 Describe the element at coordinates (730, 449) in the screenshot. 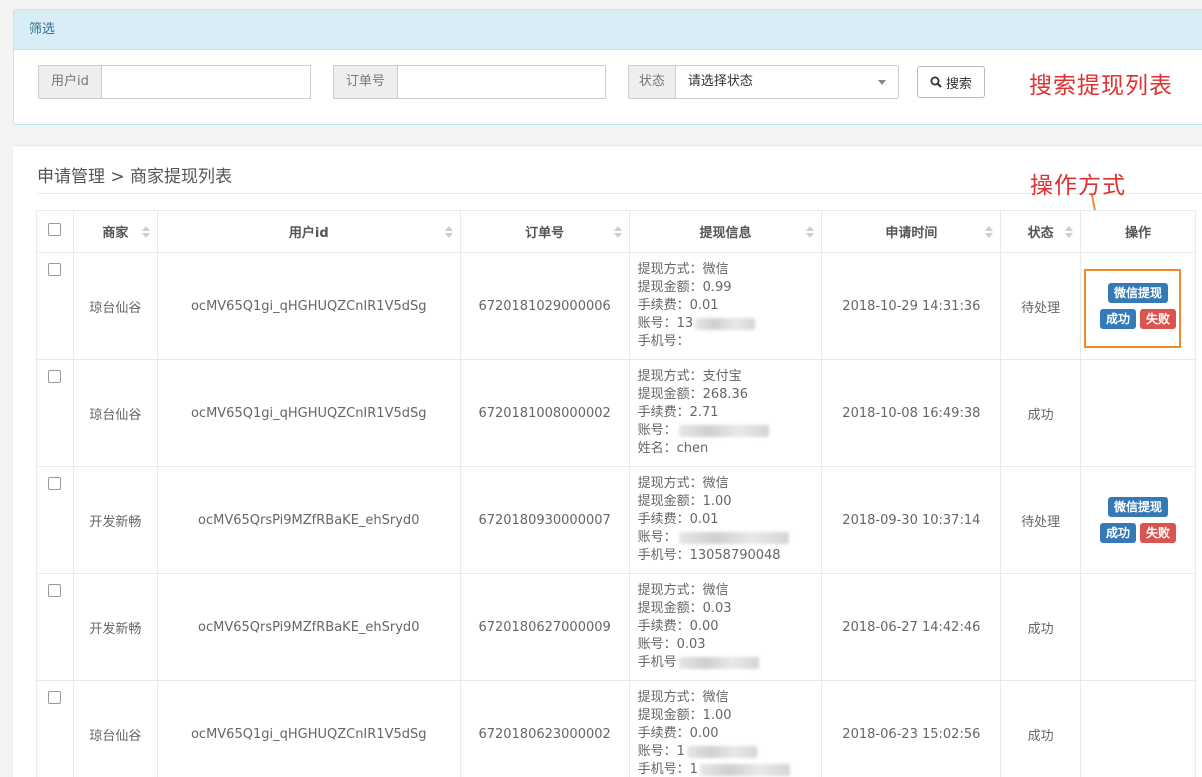

I see `info-line: 姓名：chen` at that location.